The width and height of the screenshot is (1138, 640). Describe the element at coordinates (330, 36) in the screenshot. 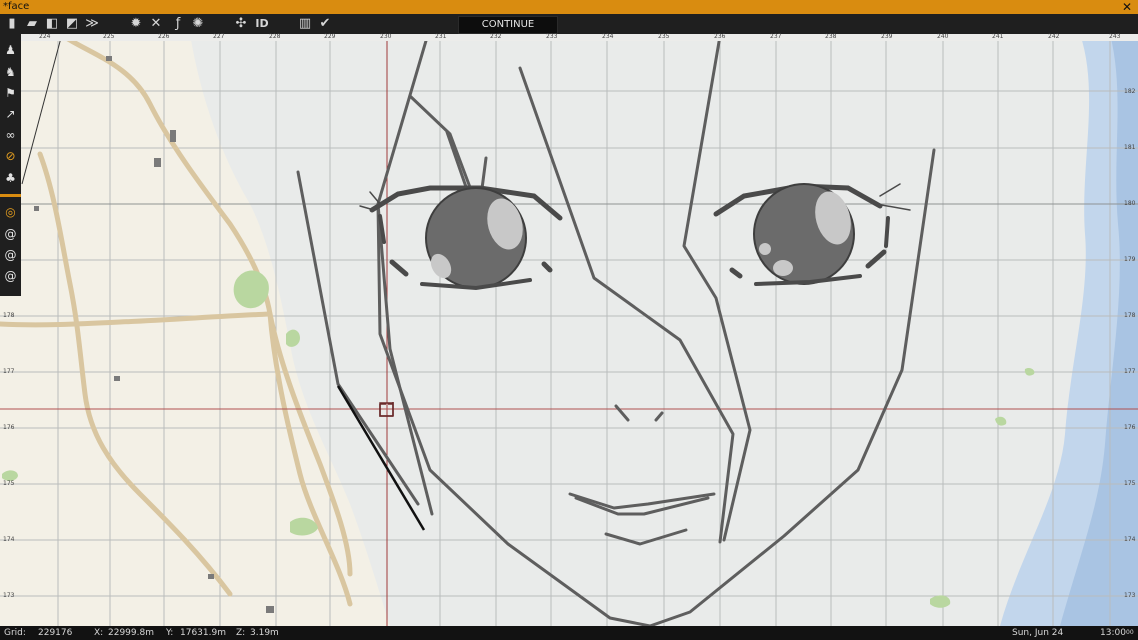

I see `ruler-label: 229` at that location.